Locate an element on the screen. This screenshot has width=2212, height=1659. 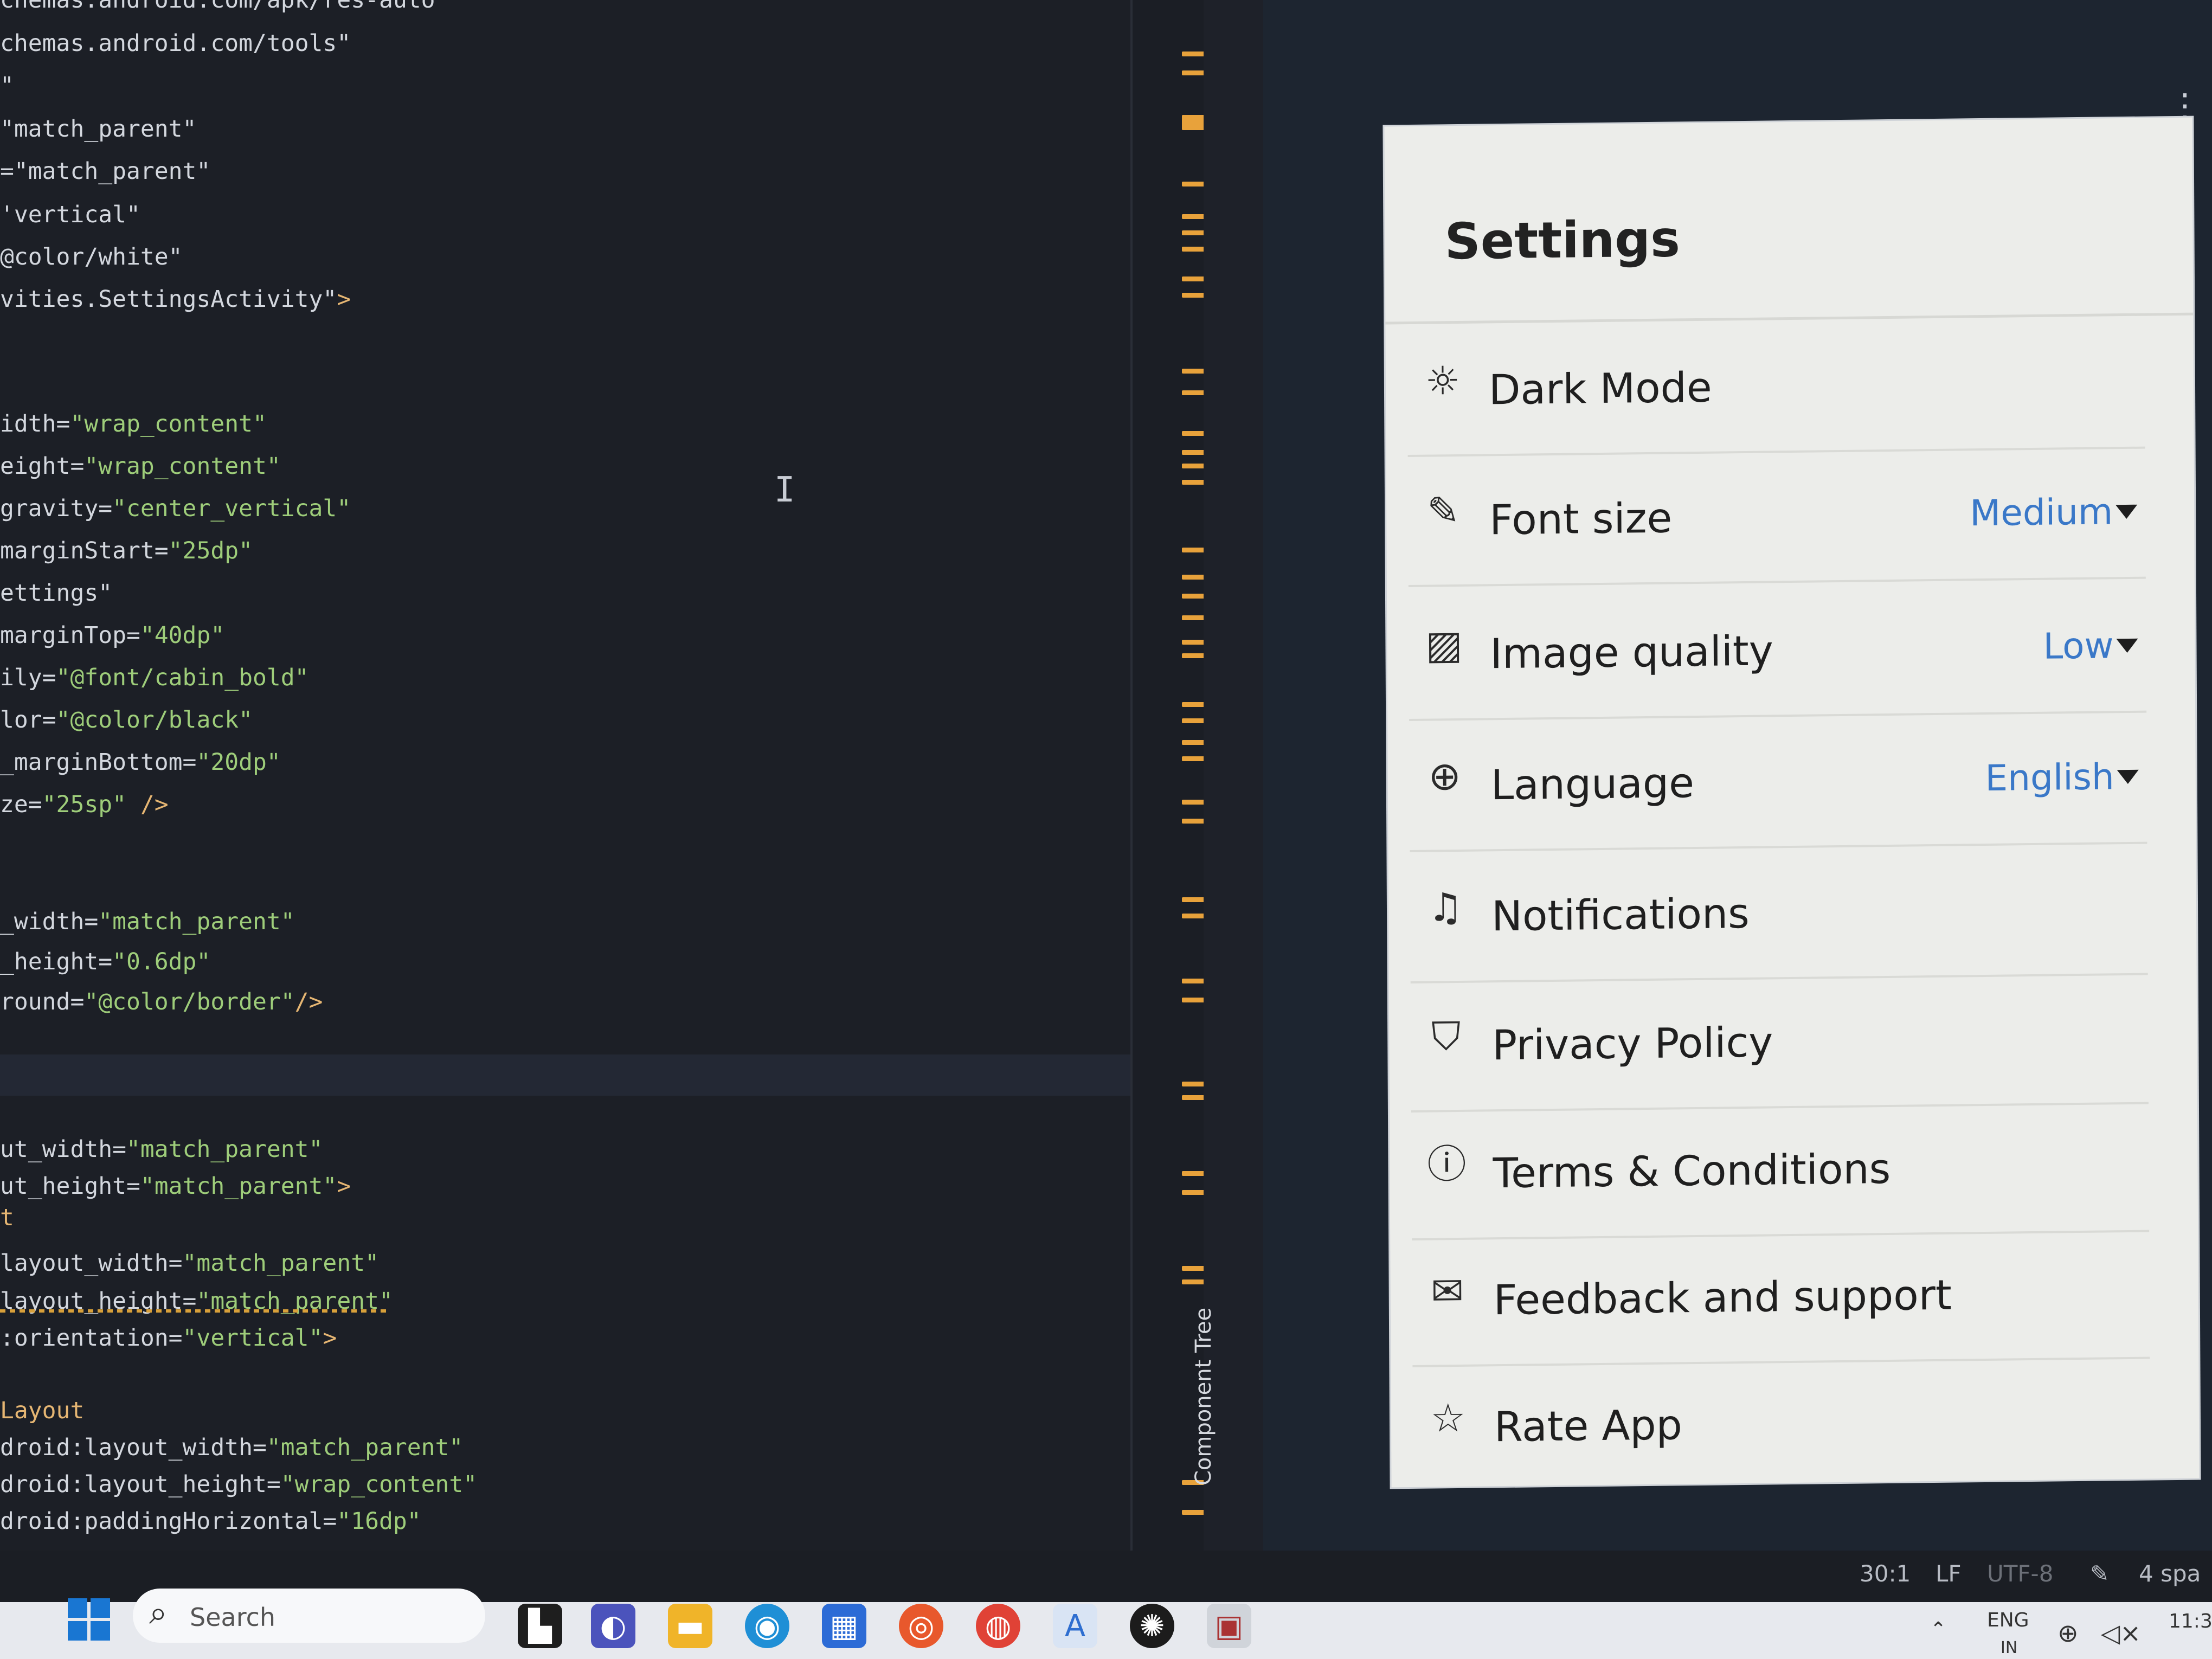
code-attribute: 'vertical" is located at coordinates (70, 214).